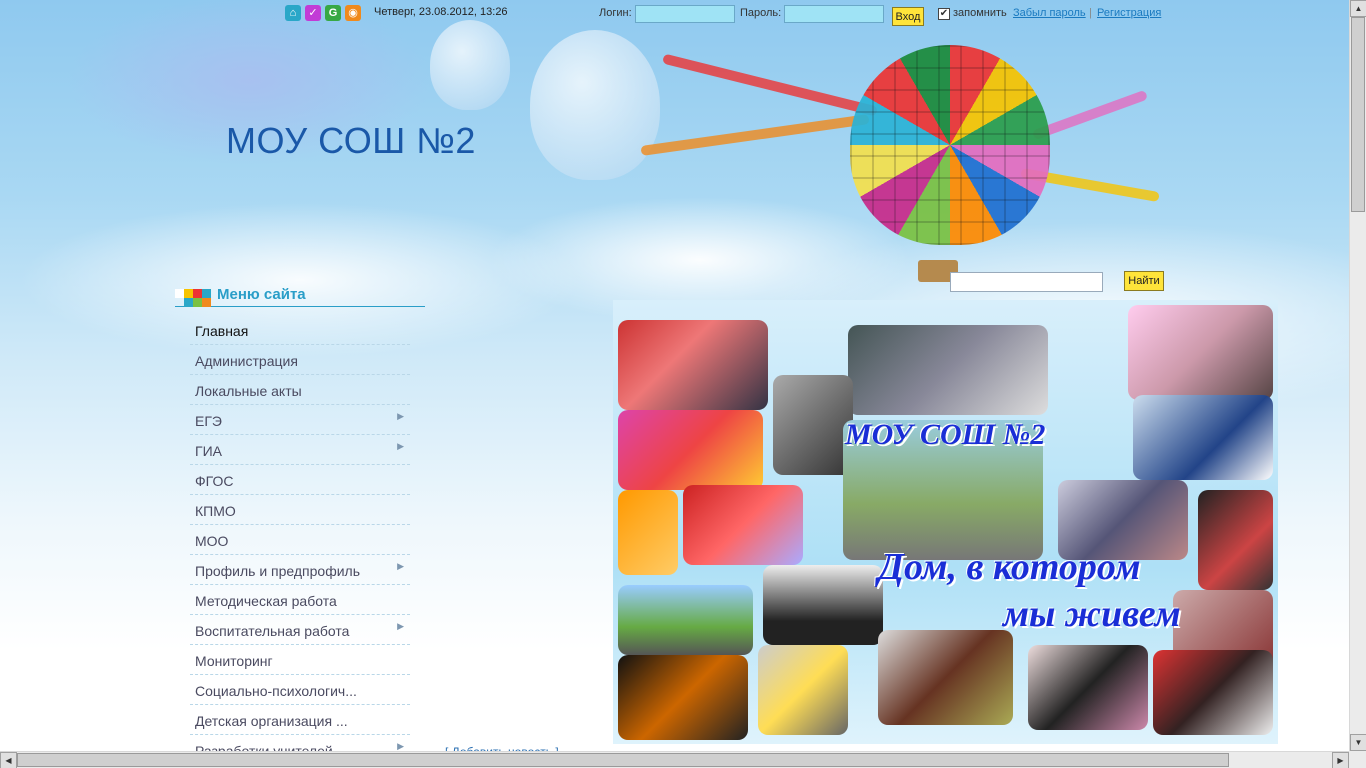  Describe the element at coordinates (761, 13) in the screenshot. I see `password-label: Пароль:` at that location.